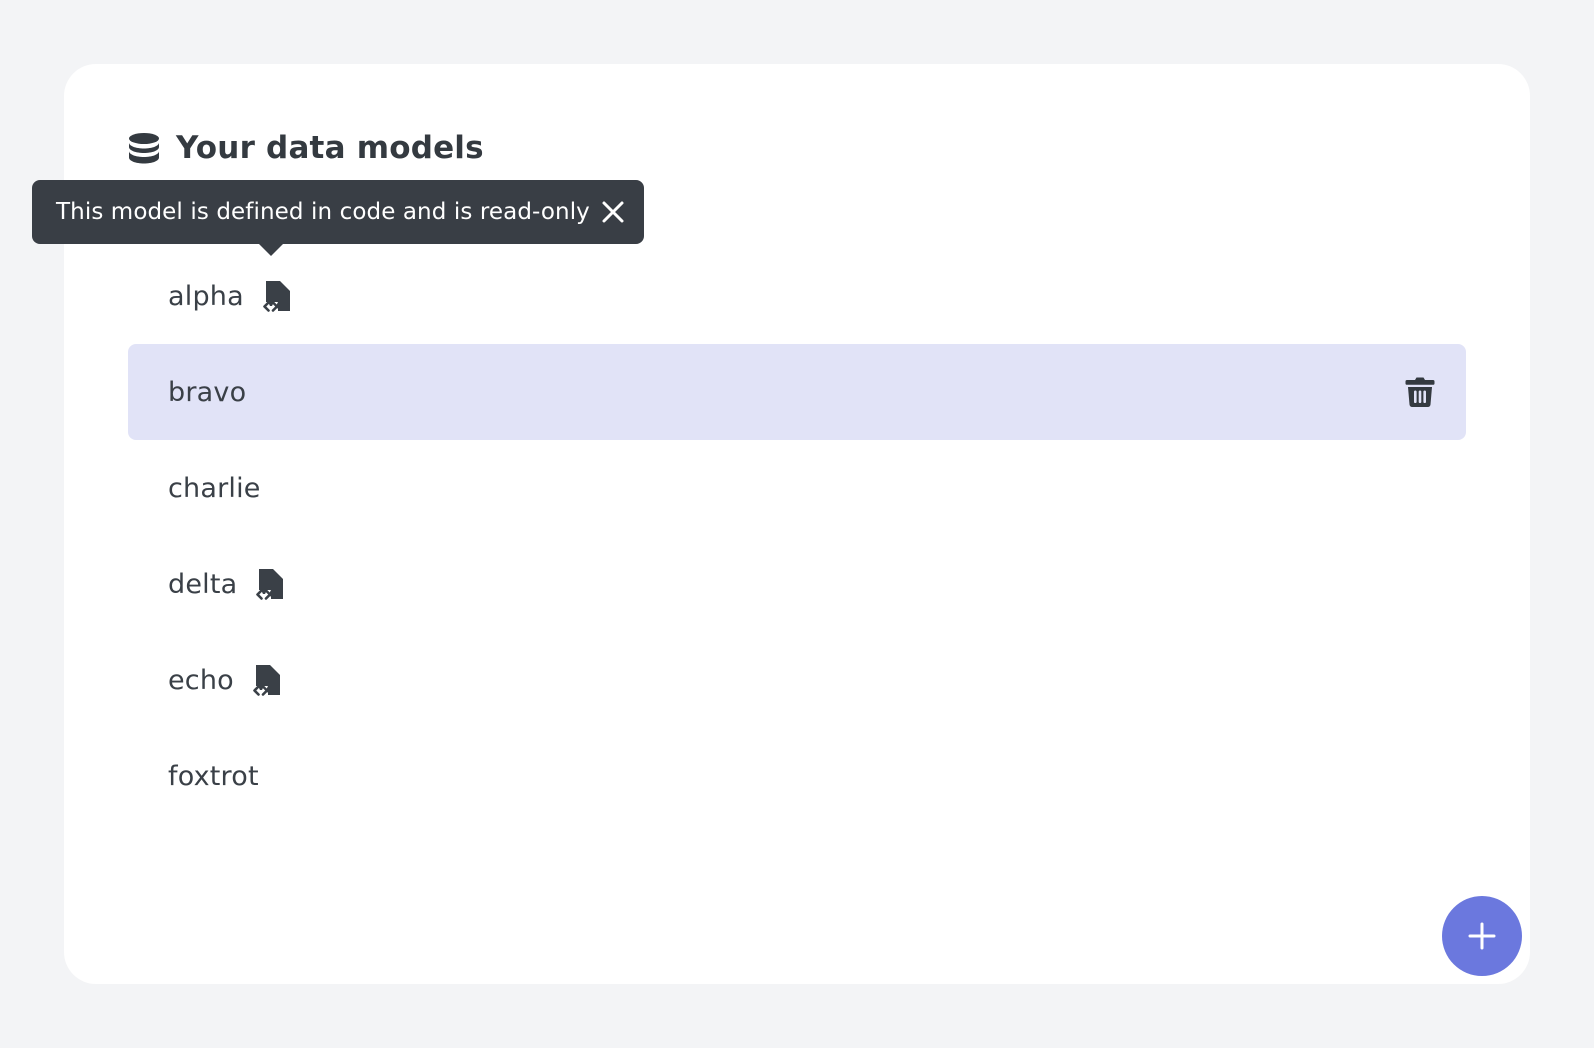 Image resolution: width=1594 pixels, height=1048 pixels. I want to click on close-icon, so click(613, 212).